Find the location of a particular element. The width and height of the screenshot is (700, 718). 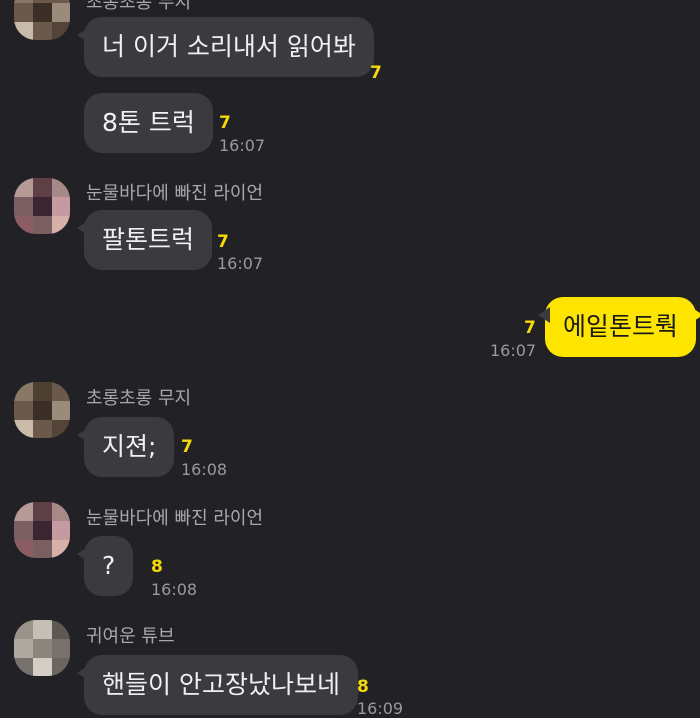

sender-name: 귀여운 튜브 is located at coordinates (130, 636).